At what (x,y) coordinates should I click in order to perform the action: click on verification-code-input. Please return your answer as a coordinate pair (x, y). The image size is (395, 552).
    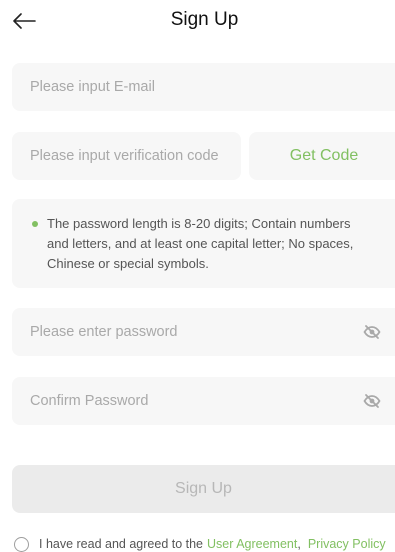
    Looking at the image, I should click on (126, 156).